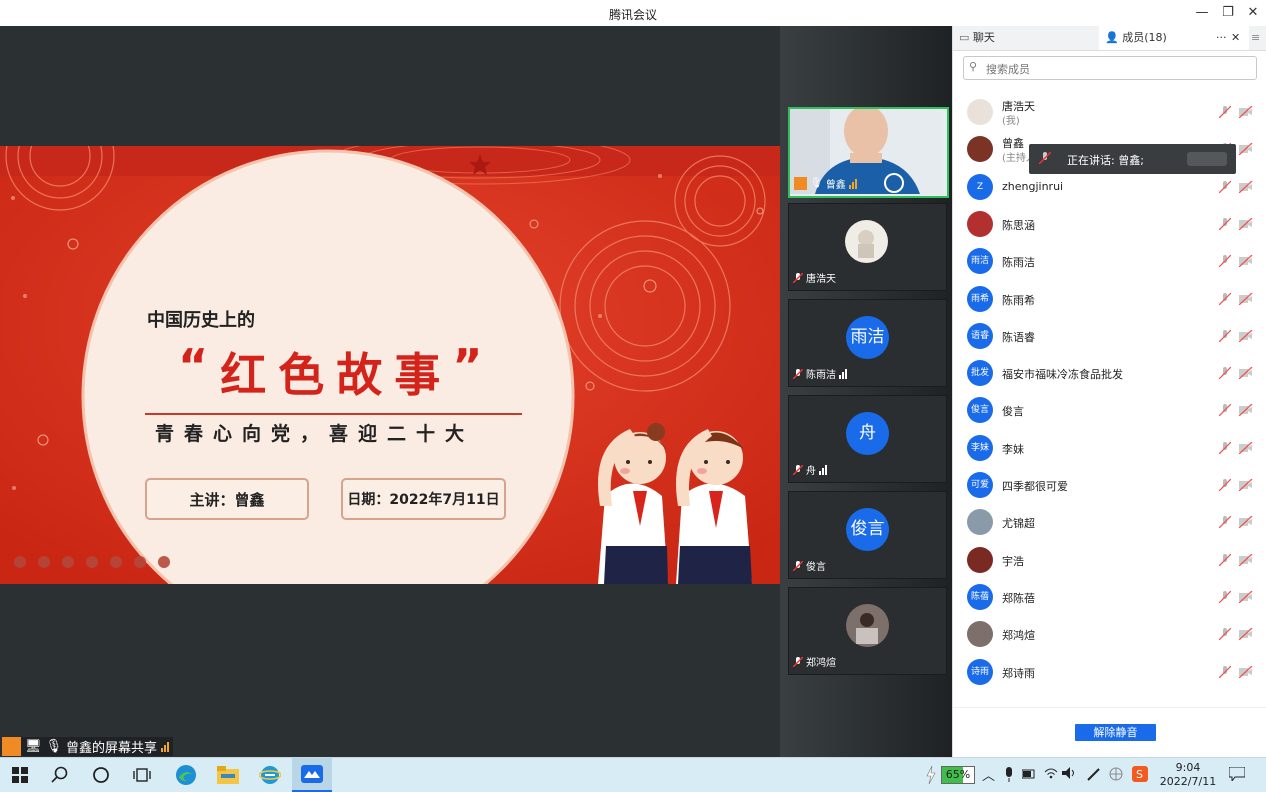 The width and height of the screenshot is (1266, 792). I want to click on cortana-icon, so click(101, 775).